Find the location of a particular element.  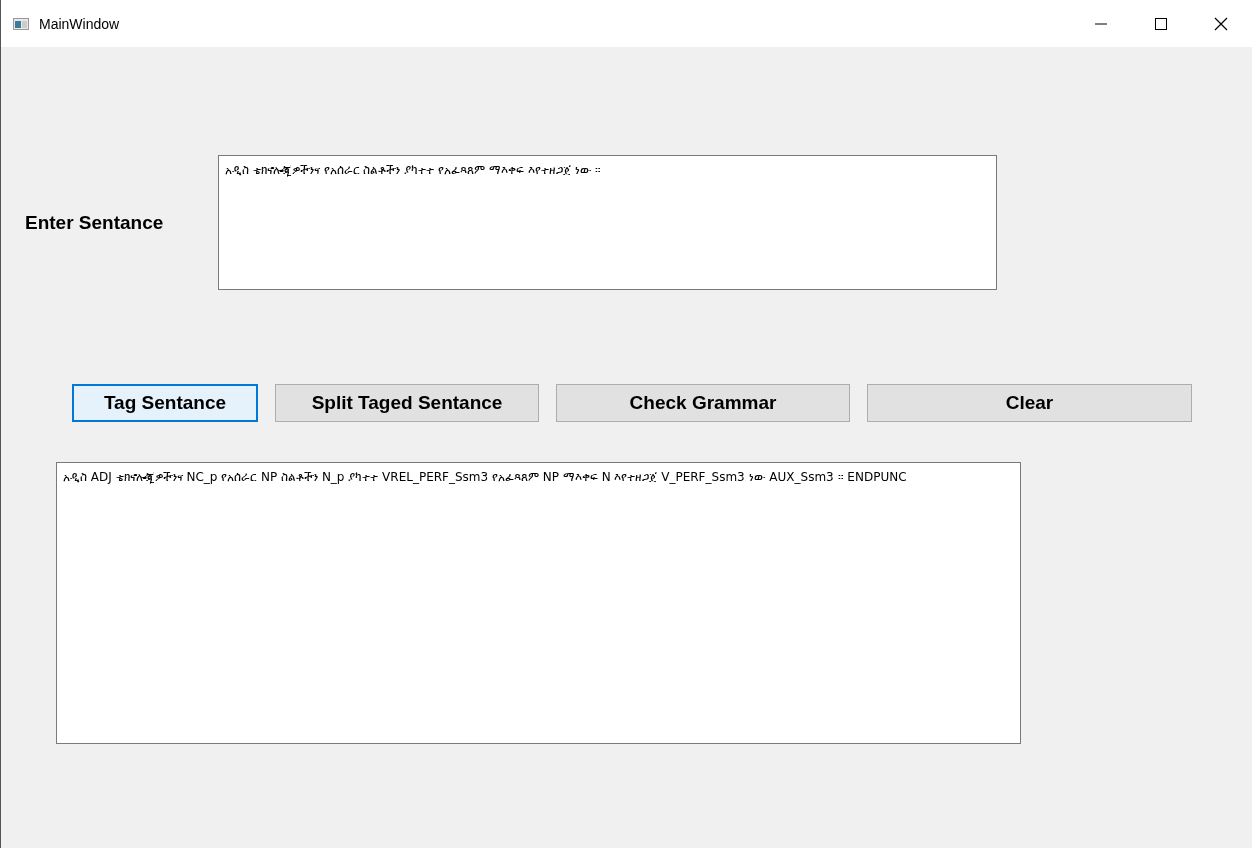

field-label: Enter Sentance is located at coordinates (94, 222).